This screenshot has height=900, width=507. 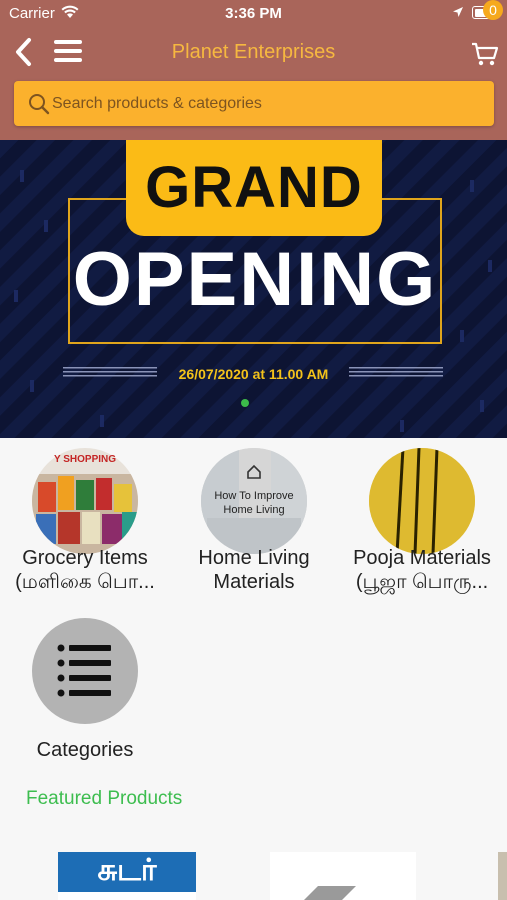 I want to click on category-label-line1: Home Living, so click(x=254, y=558).